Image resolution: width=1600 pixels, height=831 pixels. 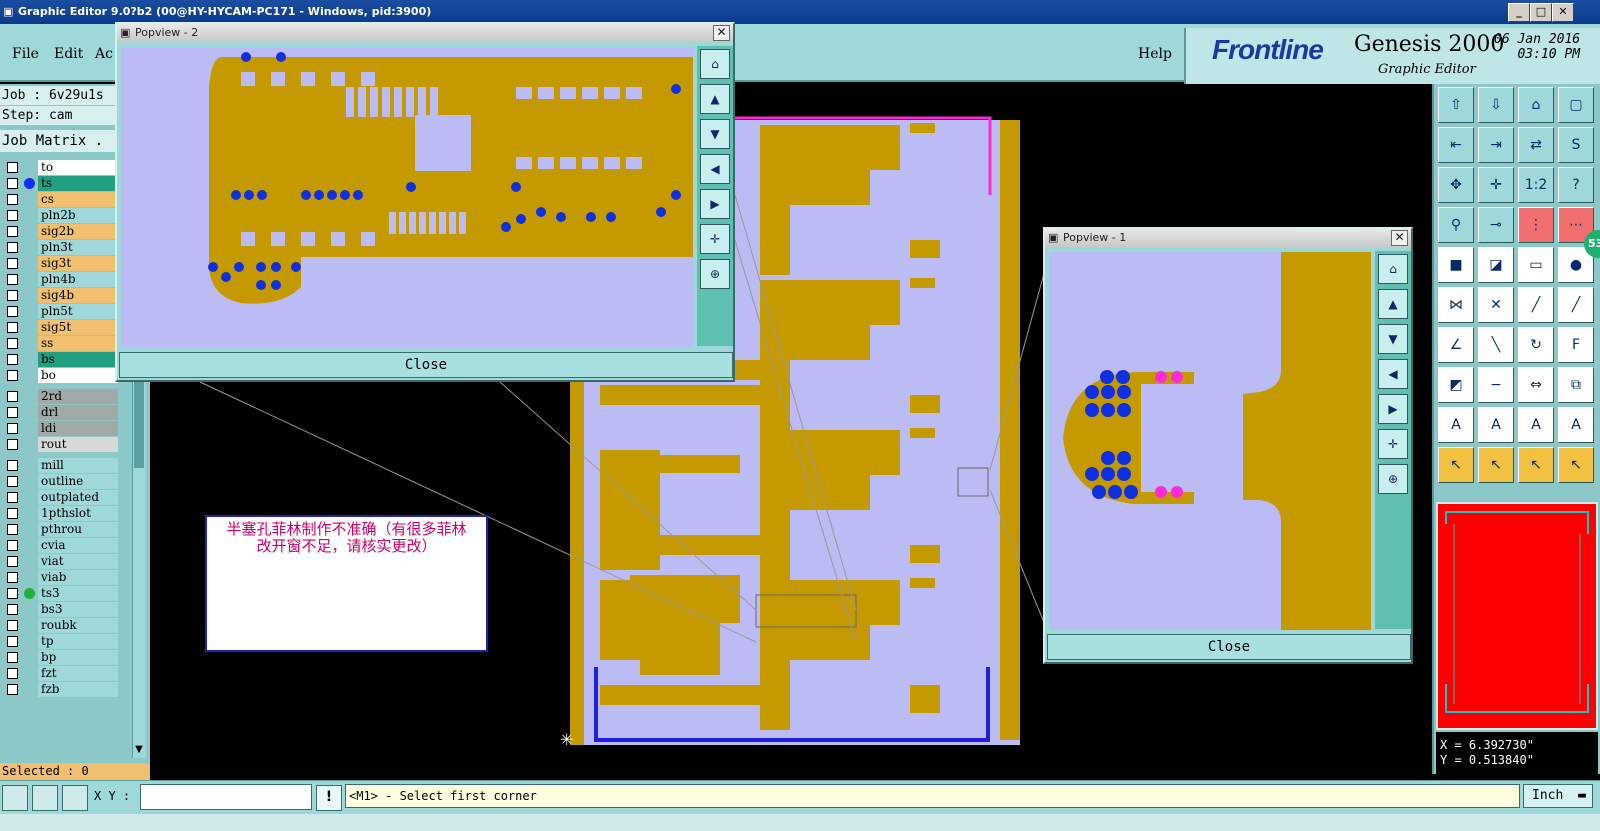 I want to click on popview-1-close-button: Close, so click(x=1229, y=647).